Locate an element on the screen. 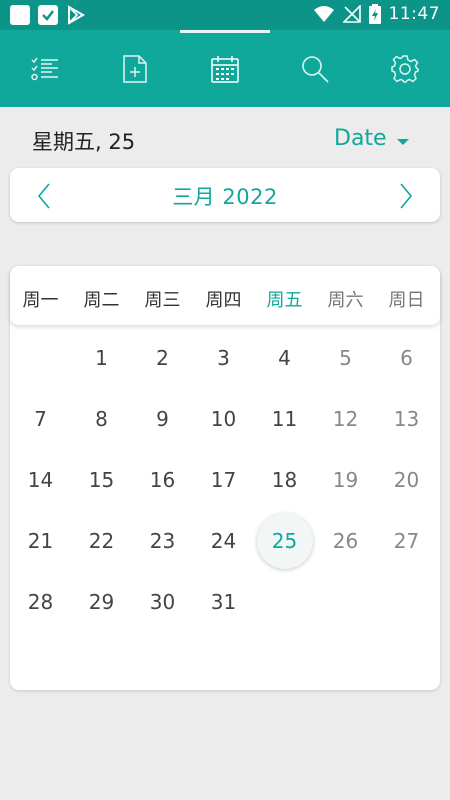 This screenshot has width=450, height=800. calendar-day: 2 is located at coordinates (163, 358).